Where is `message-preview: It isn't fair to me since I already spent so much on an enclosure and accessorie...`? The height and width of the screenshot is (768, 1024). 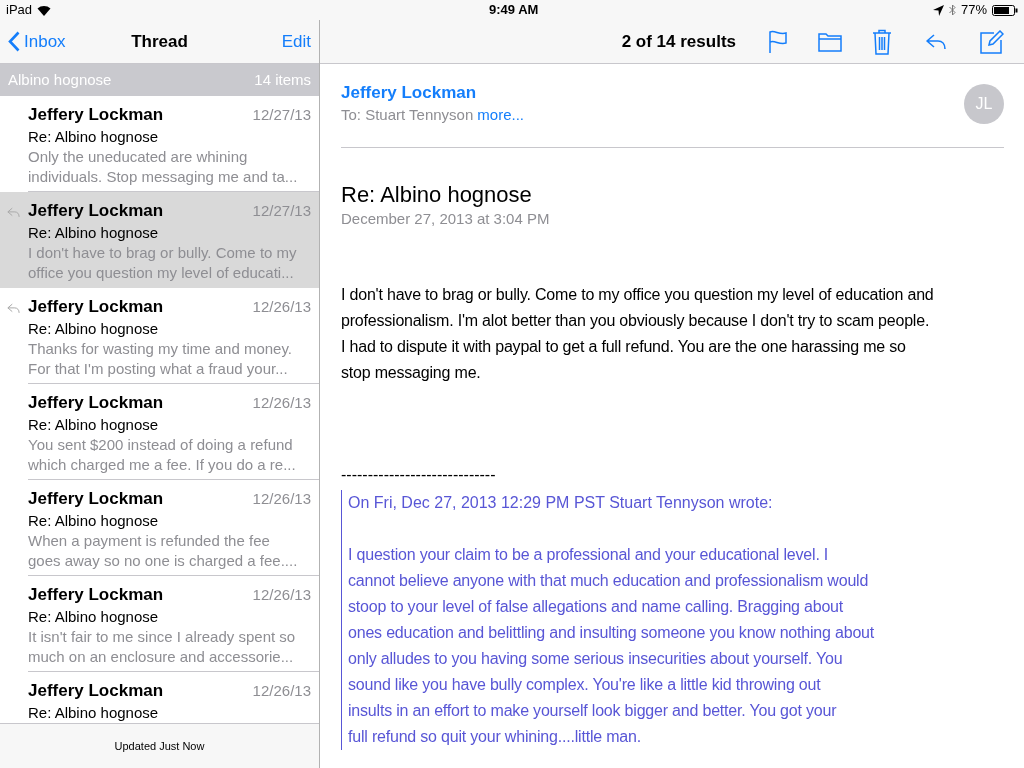
message-preview: It isn't fair to me since I already spent so much on an enclosure and accessorie... is located at coordinates (162, 646).